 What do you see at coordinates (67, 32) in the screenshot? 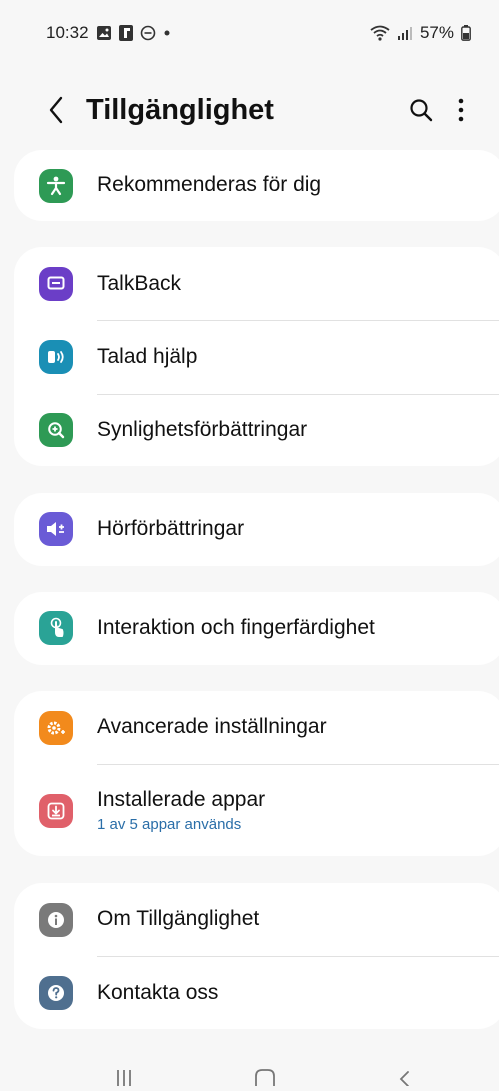
I see `status-time: 10:32` at bounding box center [67, 32].